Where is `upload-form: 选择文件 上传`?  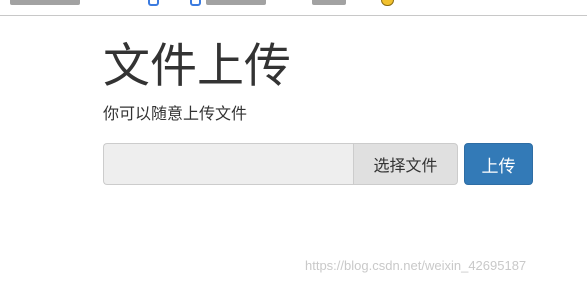
upload-form: 选择文件 上传 is located at coordinates (323, 164).